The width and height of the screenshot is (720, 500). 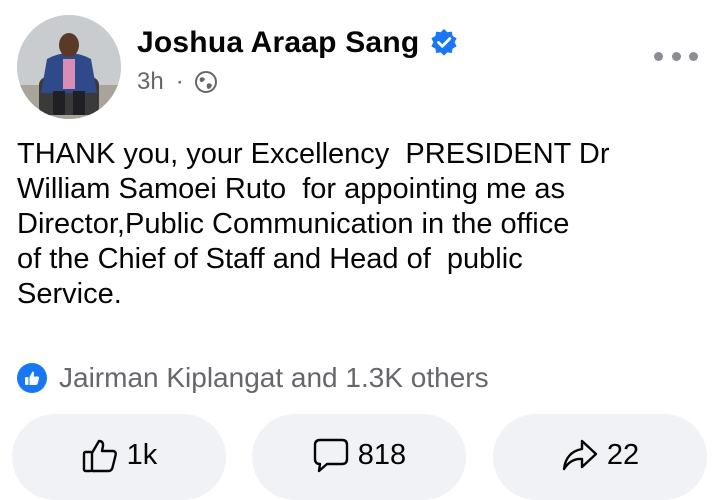 I want to click on verified-badge-icon, so click(x=444, y=43).